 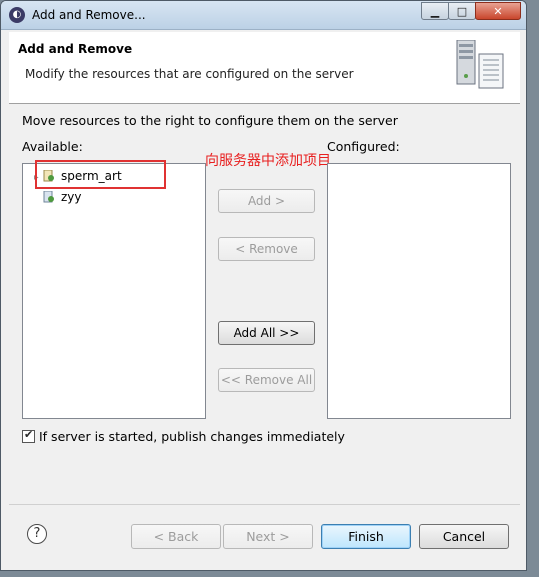 I want to click on remove-button: < Remove, so click(x=266, y=249).